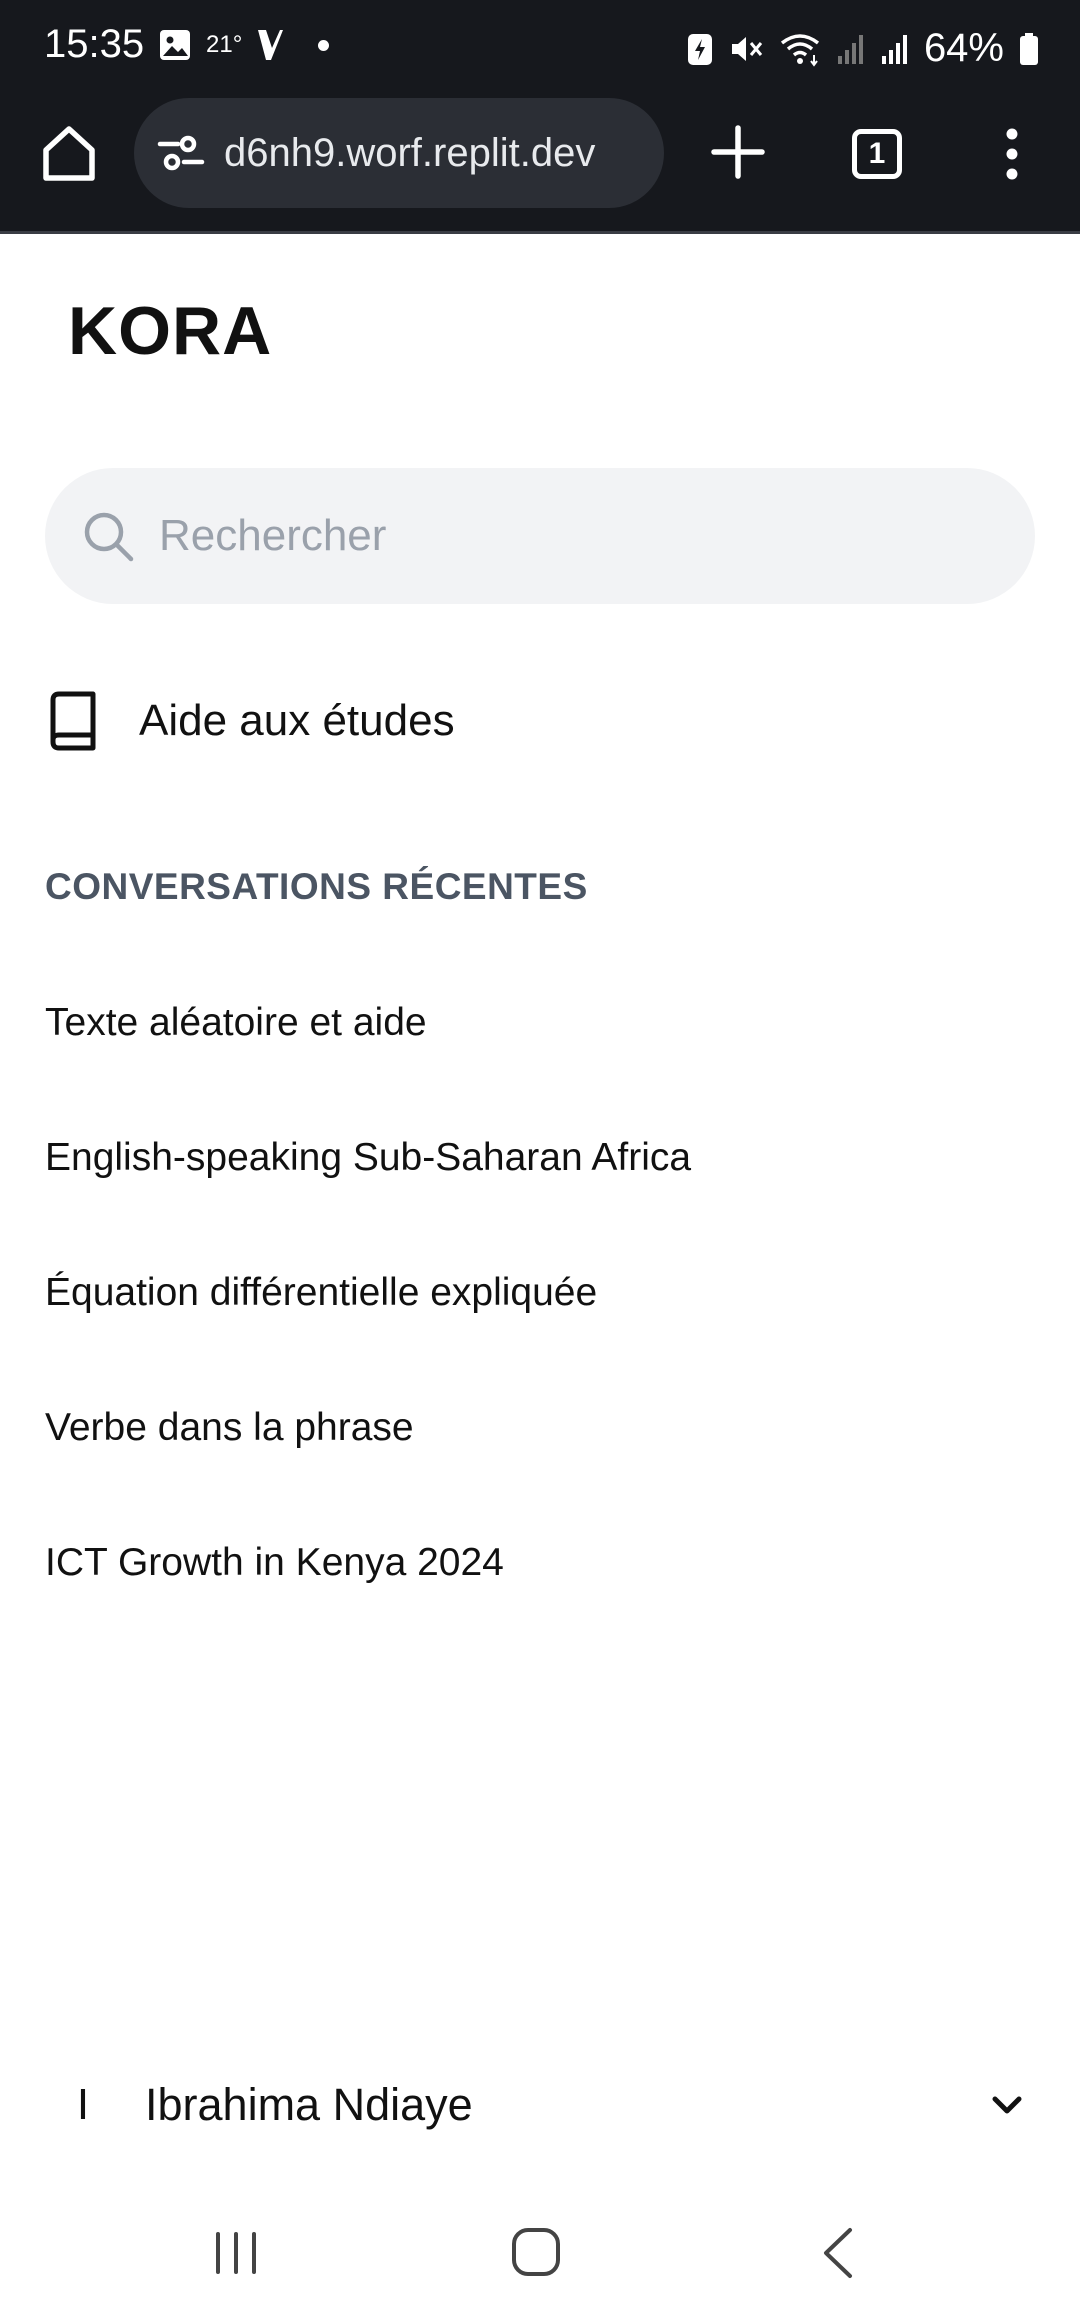 This screenshot has height=2316, width=1080. I want to click on browser-chrome: 15:35 21° 64% d6nh9.worf.replit.dev 1, so click(540, 117).